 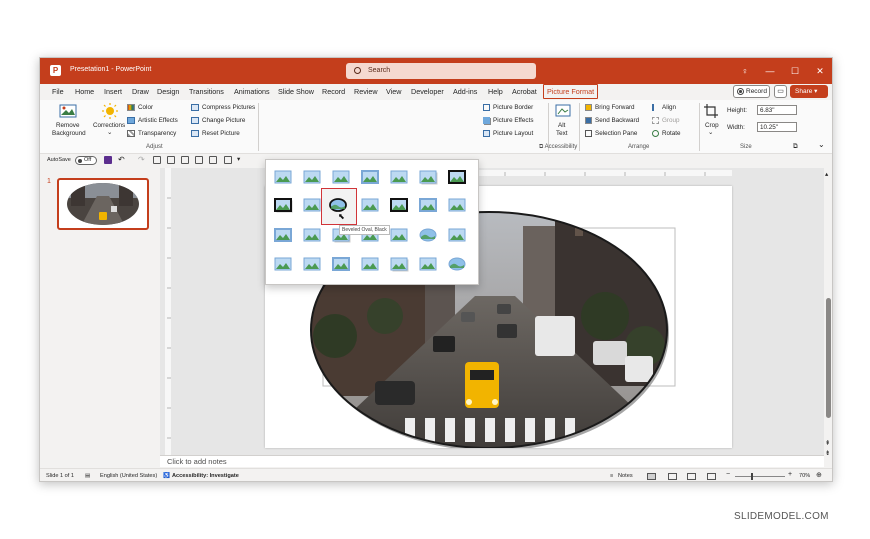 I want to click on email-icon, so click(x=213, y=160).